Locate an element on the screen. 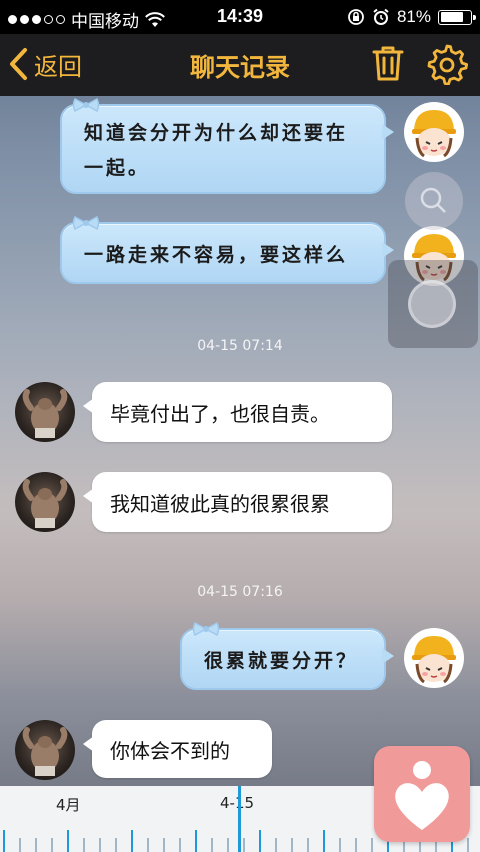 Image resolution: width=480 pixels, height=852 pixels. message-text: 你体会不到的 is located at coordinates (170, 750).